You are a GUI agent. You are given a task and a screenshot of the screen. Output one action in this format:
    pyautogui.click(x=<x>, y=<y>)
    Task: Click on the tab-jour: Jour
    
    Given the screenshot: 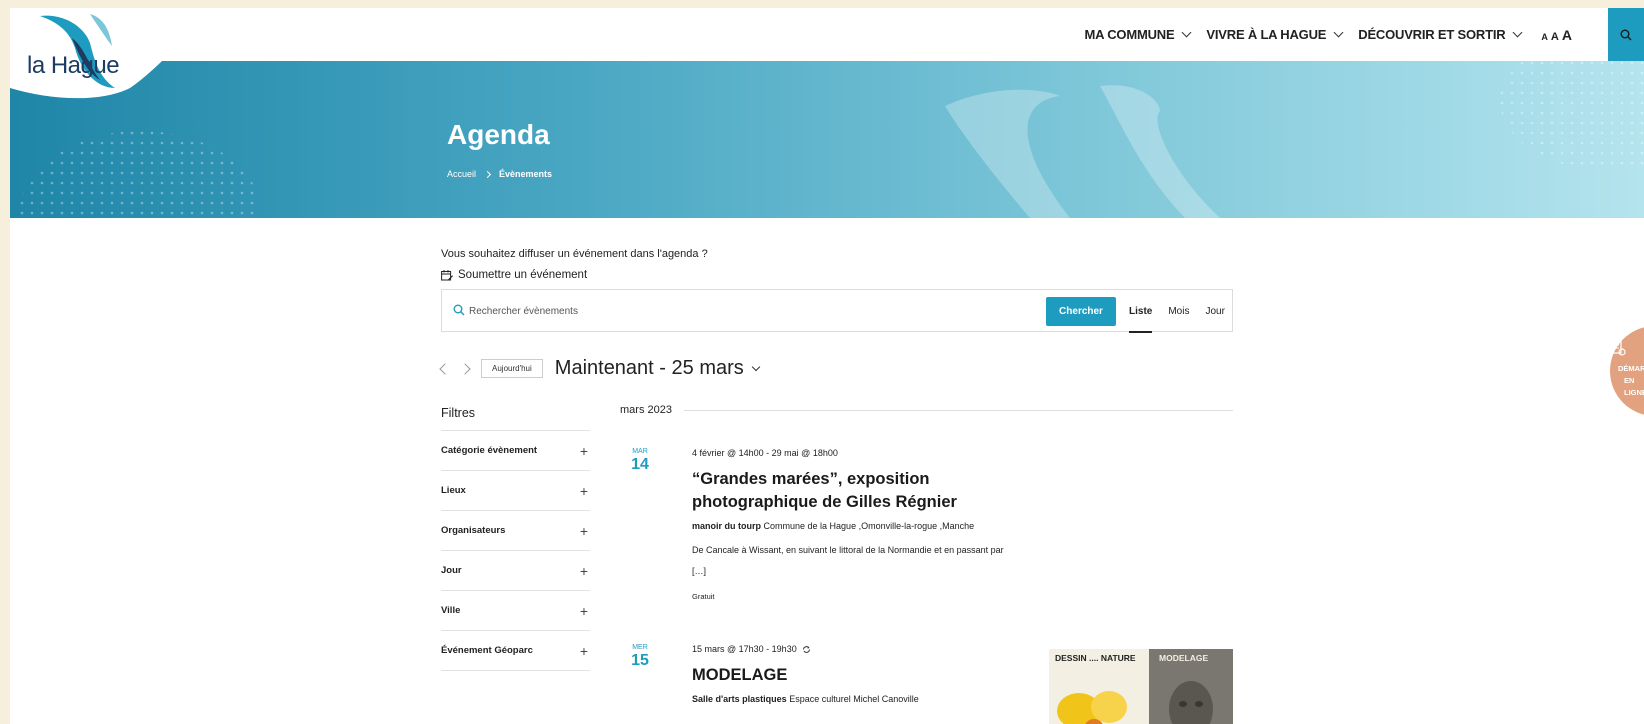 What is the action you would take?
    pyautogui.click(x=1214, y=311)
    